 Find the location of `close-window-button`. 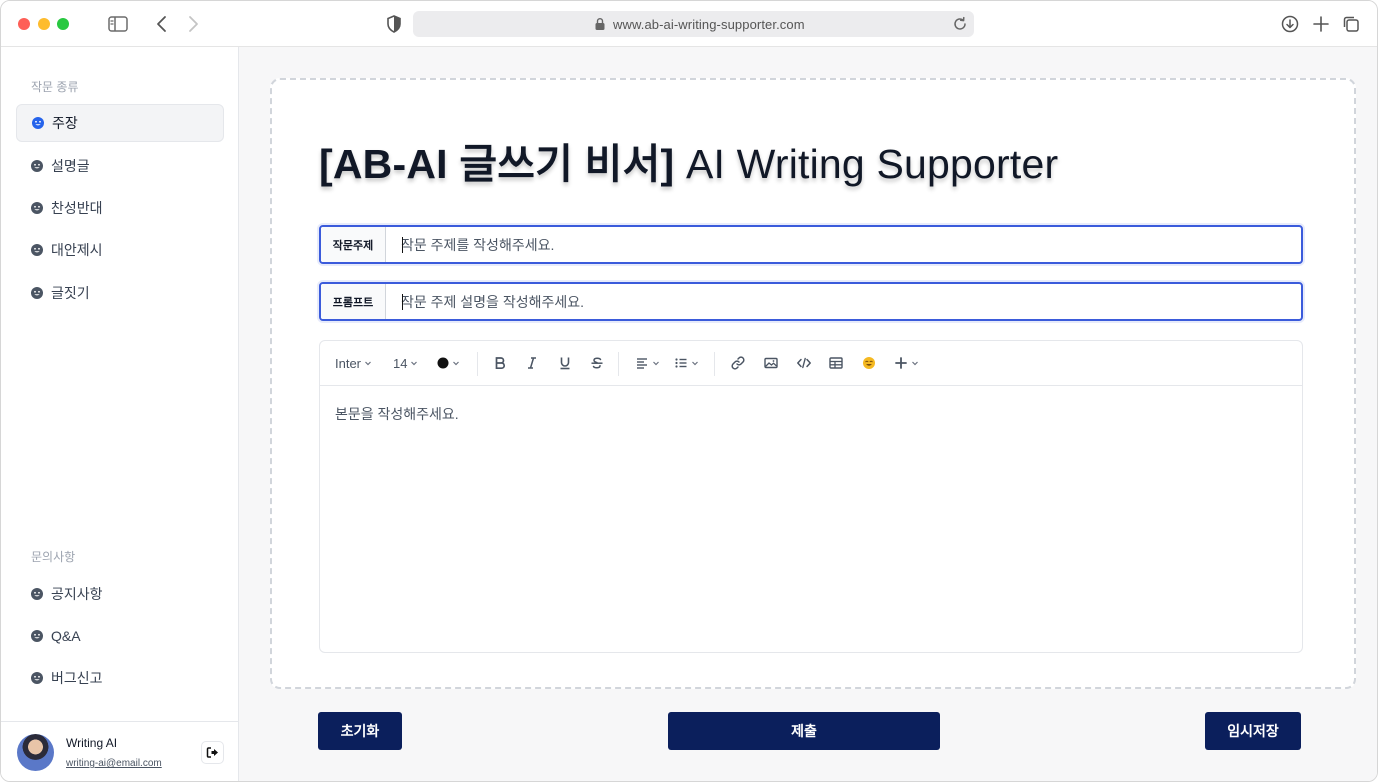

close-window-button is located at coordinates (24, 24).